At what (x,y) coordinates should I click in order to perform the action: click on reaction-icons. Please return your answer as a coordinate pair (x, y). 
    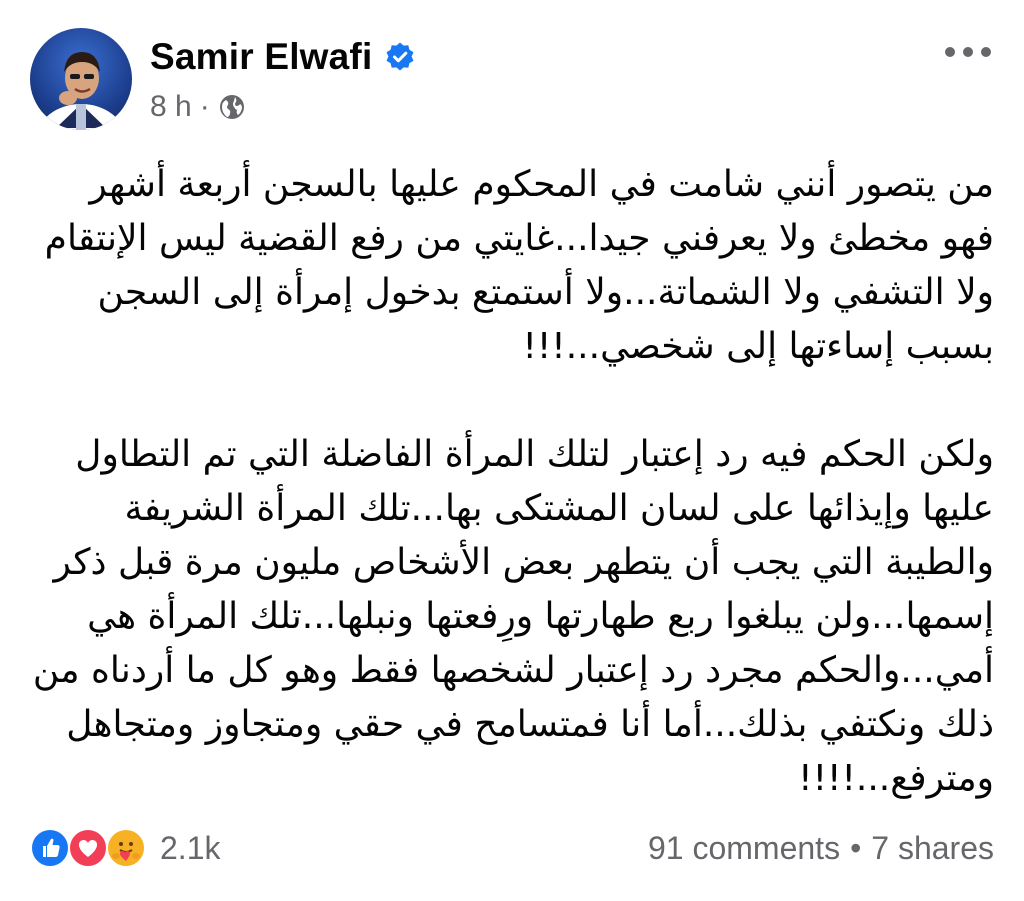
    Looking at the image, I should click on (89, 848).